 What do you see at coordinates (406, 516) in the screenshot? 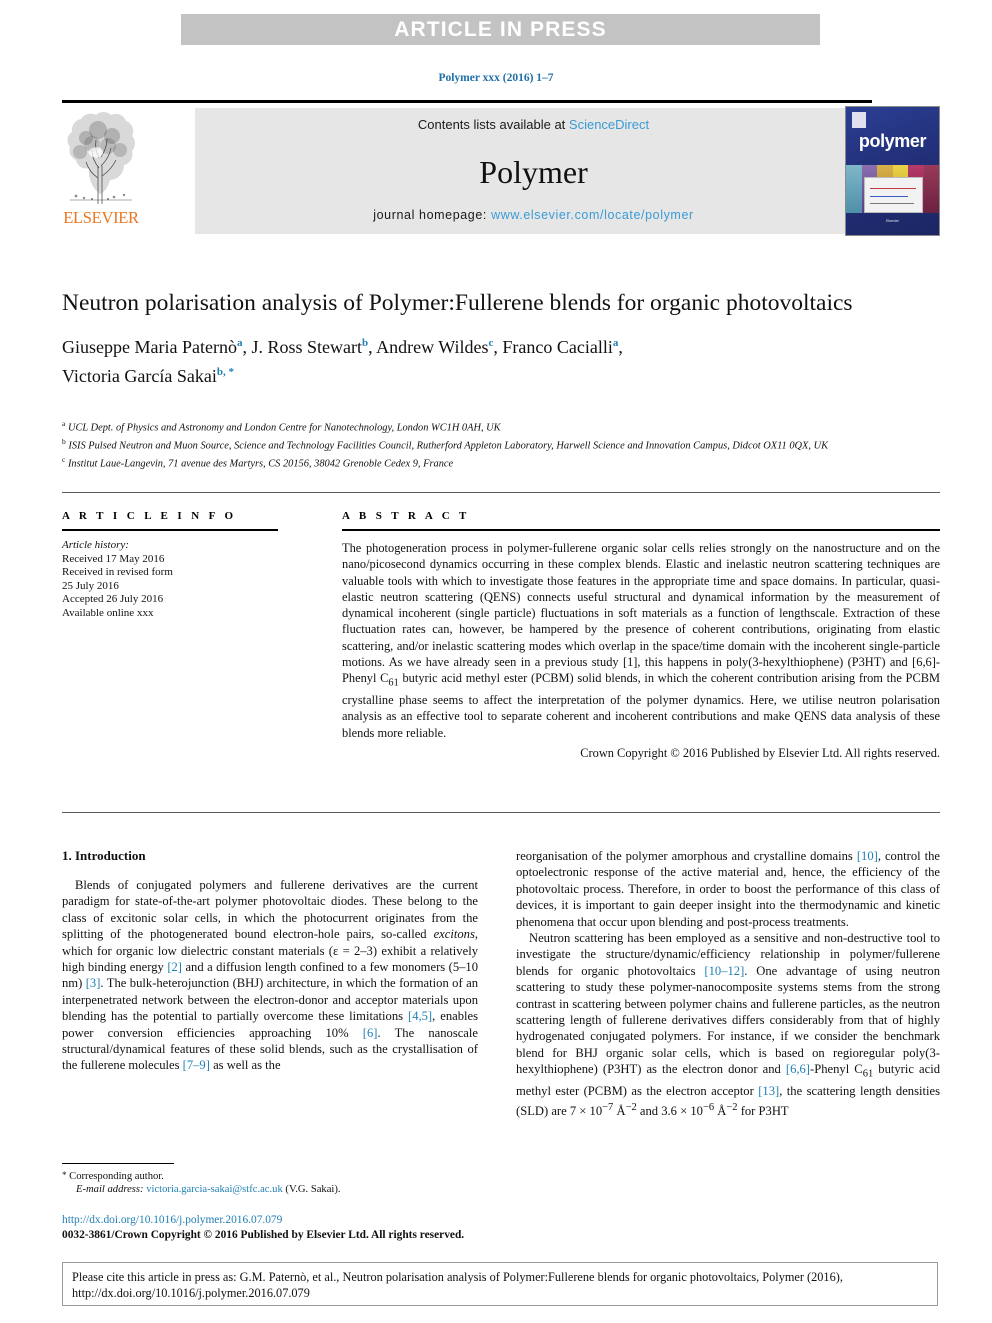
I see `abstract-heading: A B S T R A C T` at bounding box center [406, 516].